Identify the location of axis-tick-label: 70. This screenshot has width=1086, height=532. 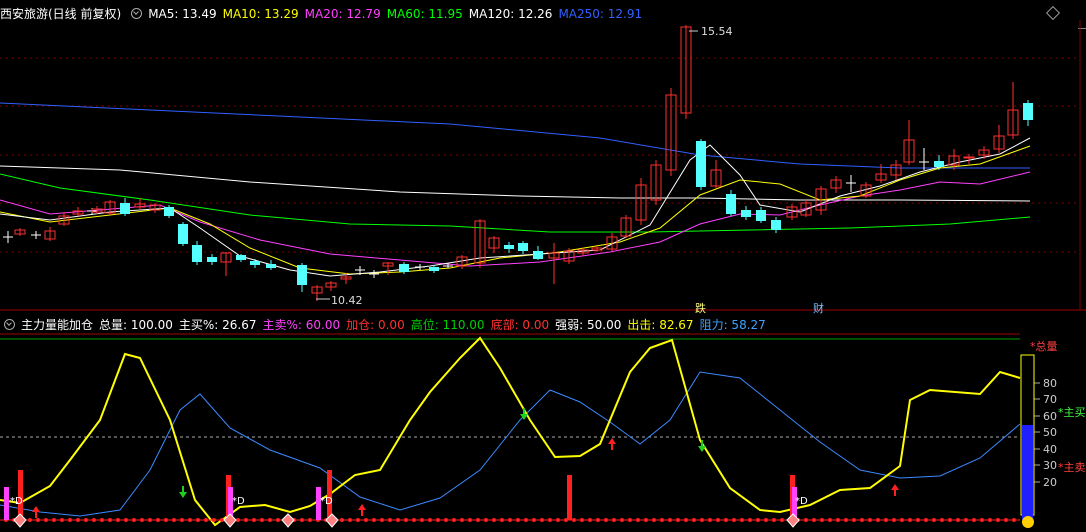
(1050, 399).